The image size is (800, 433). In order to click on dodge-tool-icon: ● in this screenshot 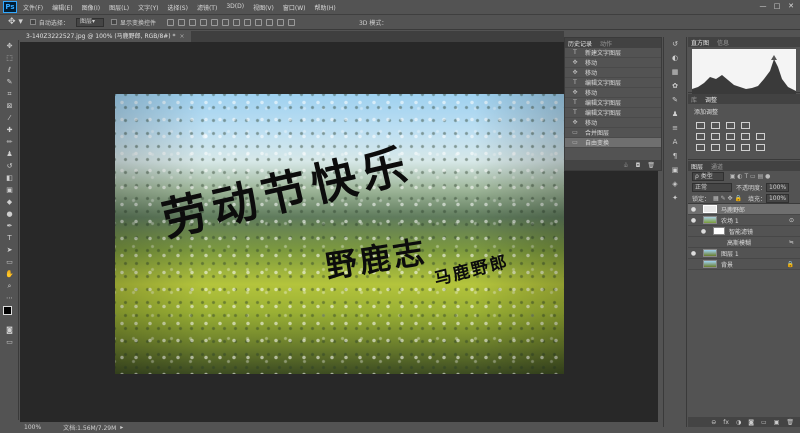, I will do `click(9, 214)`.